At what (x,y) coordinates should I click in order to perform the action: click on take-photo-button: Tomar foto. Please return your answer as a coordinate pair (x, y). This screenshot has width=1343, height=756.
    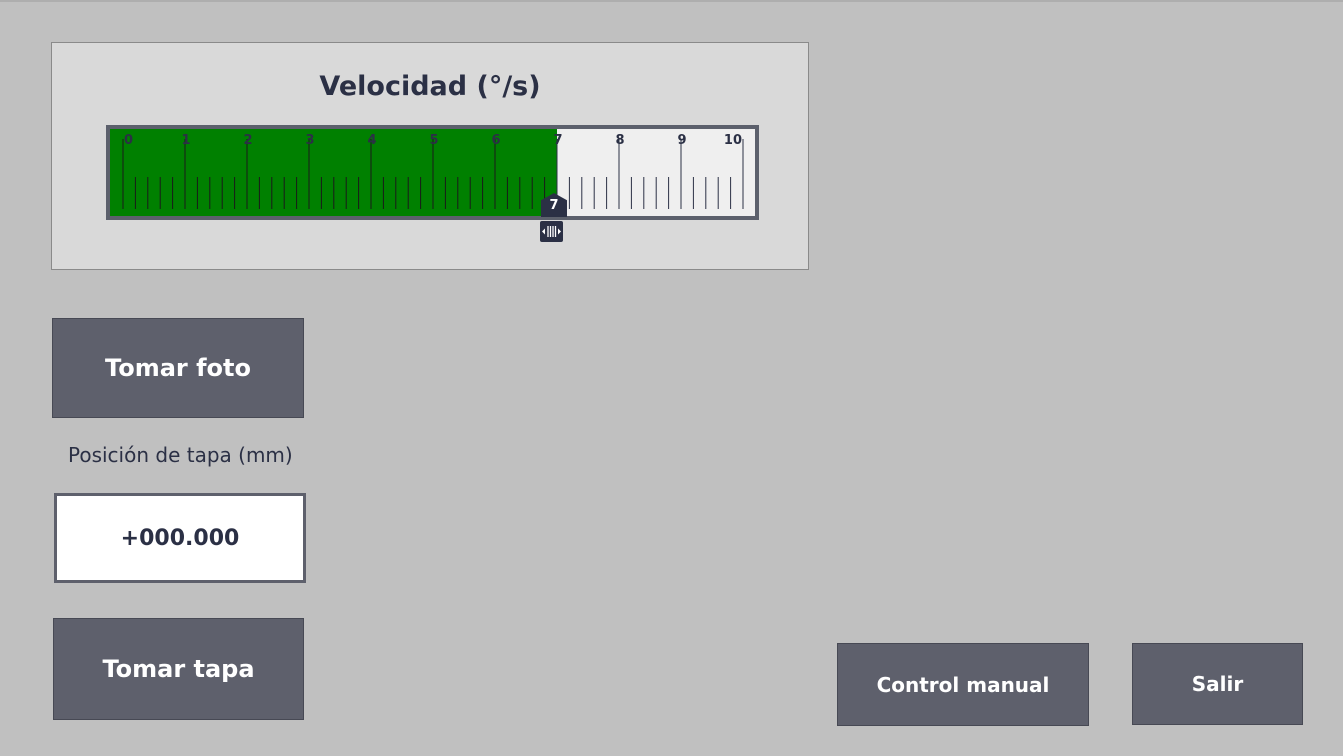
    Looking at the image, I should click on (178, 368).